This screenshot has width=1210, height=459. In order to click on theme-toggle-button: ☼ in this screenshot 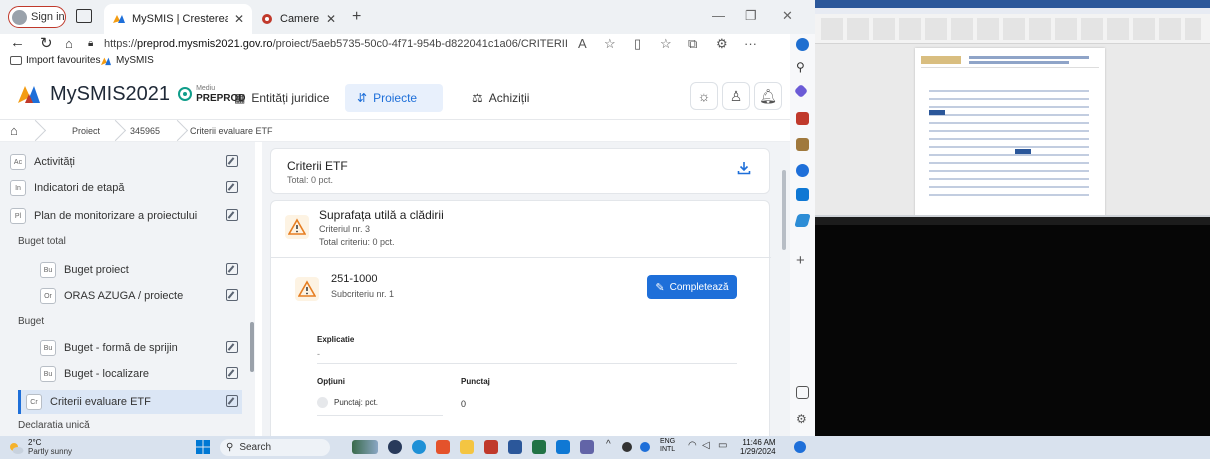, I will do `click(704, 96)`.